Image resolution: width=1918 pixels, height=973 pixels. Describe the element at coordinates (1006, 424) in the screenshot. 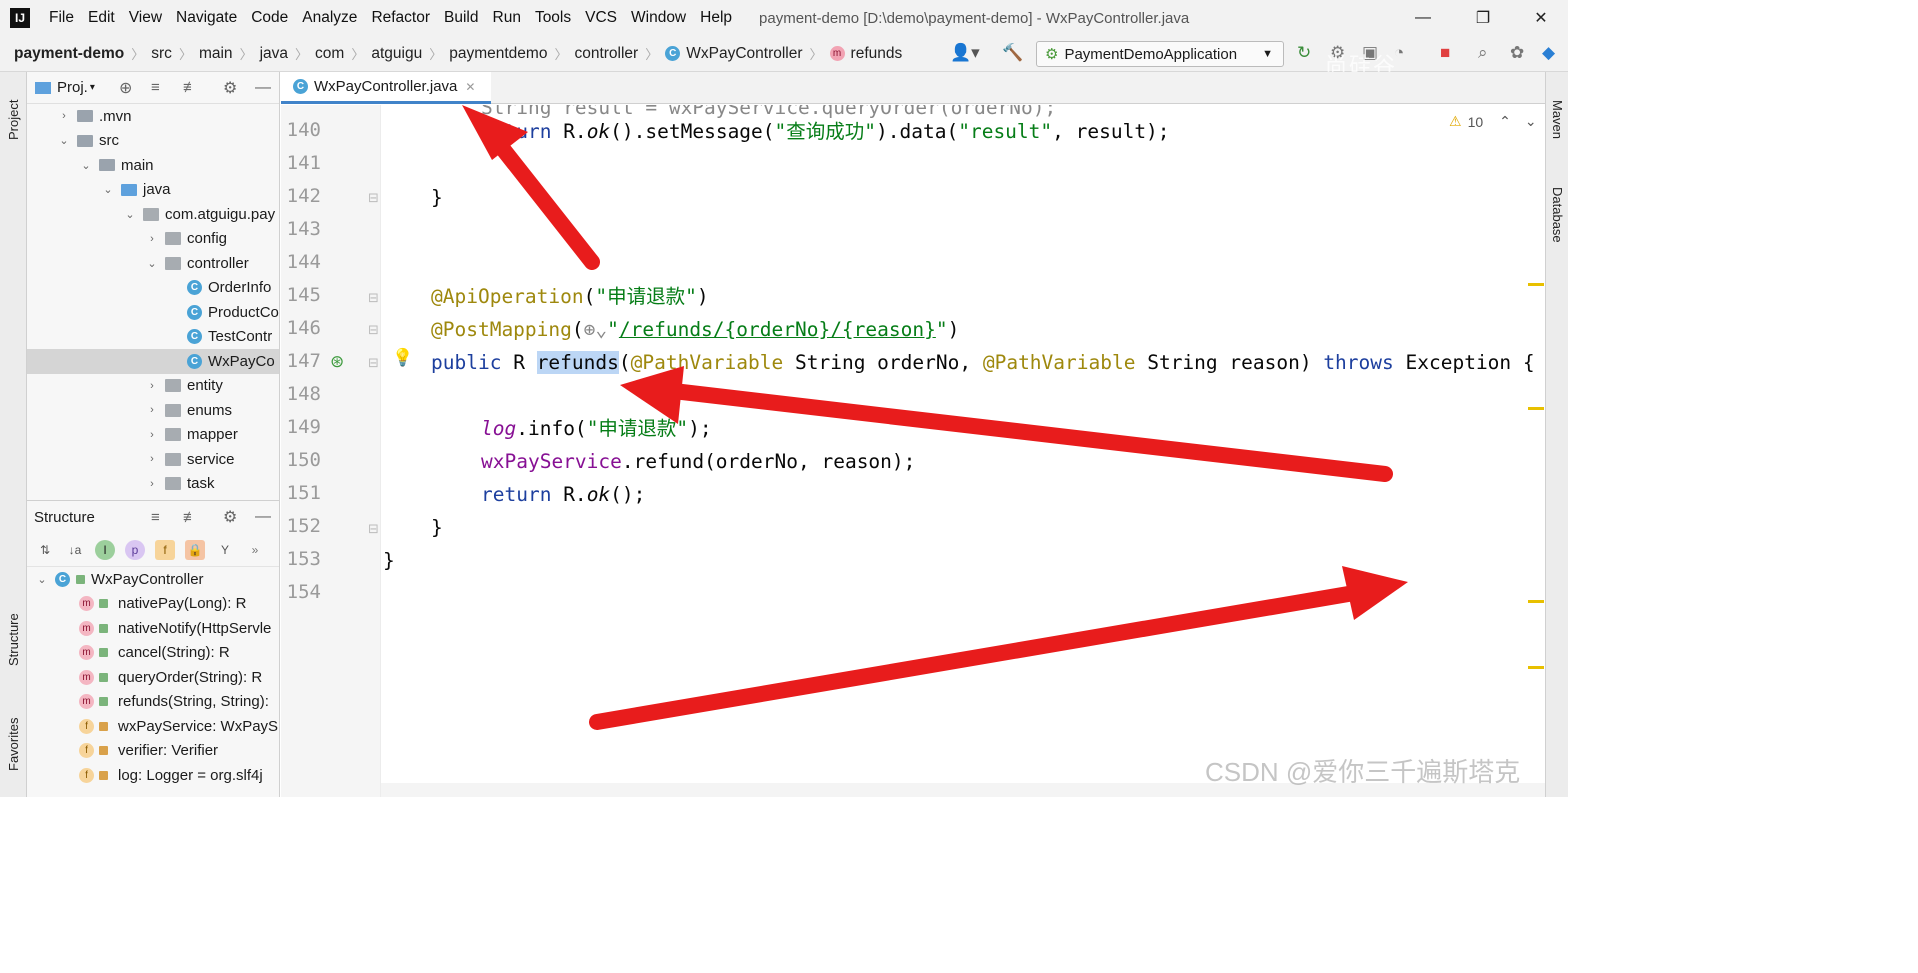

I see `red-arrow-to-method` at that location.